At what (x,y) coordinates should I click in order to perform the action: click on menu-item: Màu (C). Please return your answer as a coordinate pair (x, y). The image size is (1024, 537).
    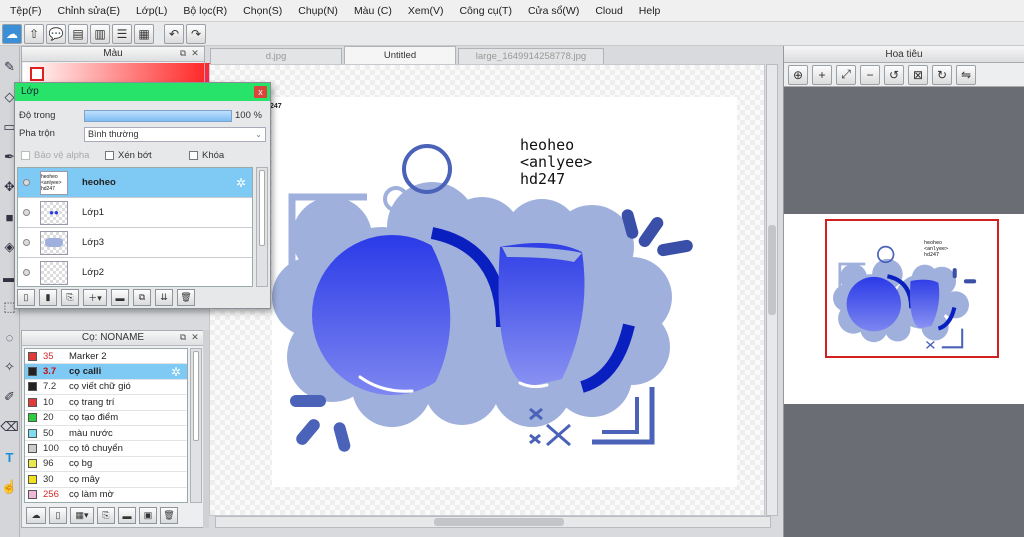
    Looking at the image, I should click on (373, 11).